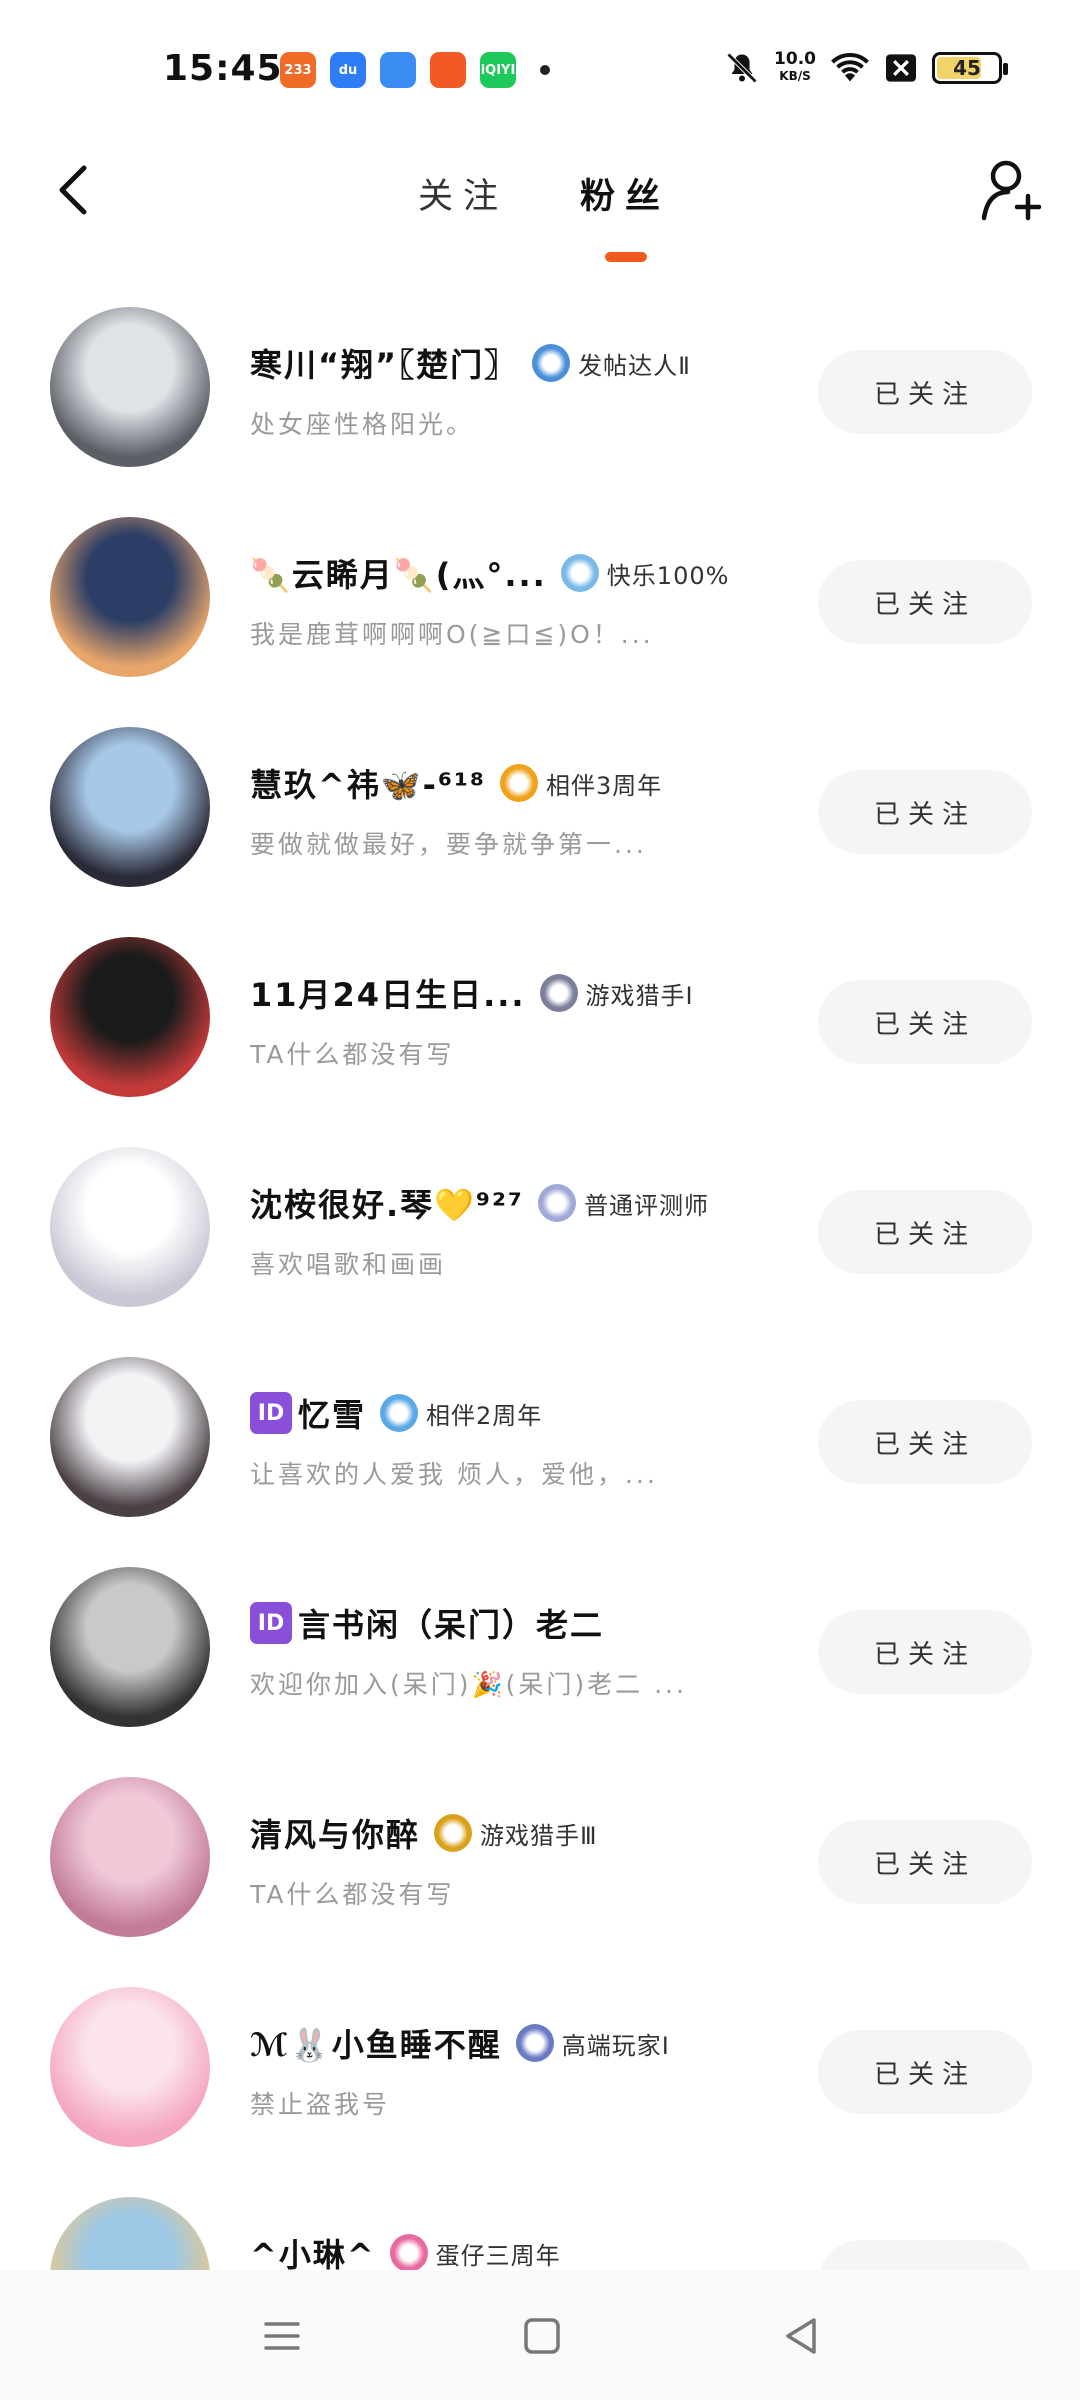 The image size is (1080, 2400). I want to click on medal-label: 相伴2周年, so click(484, 1415).